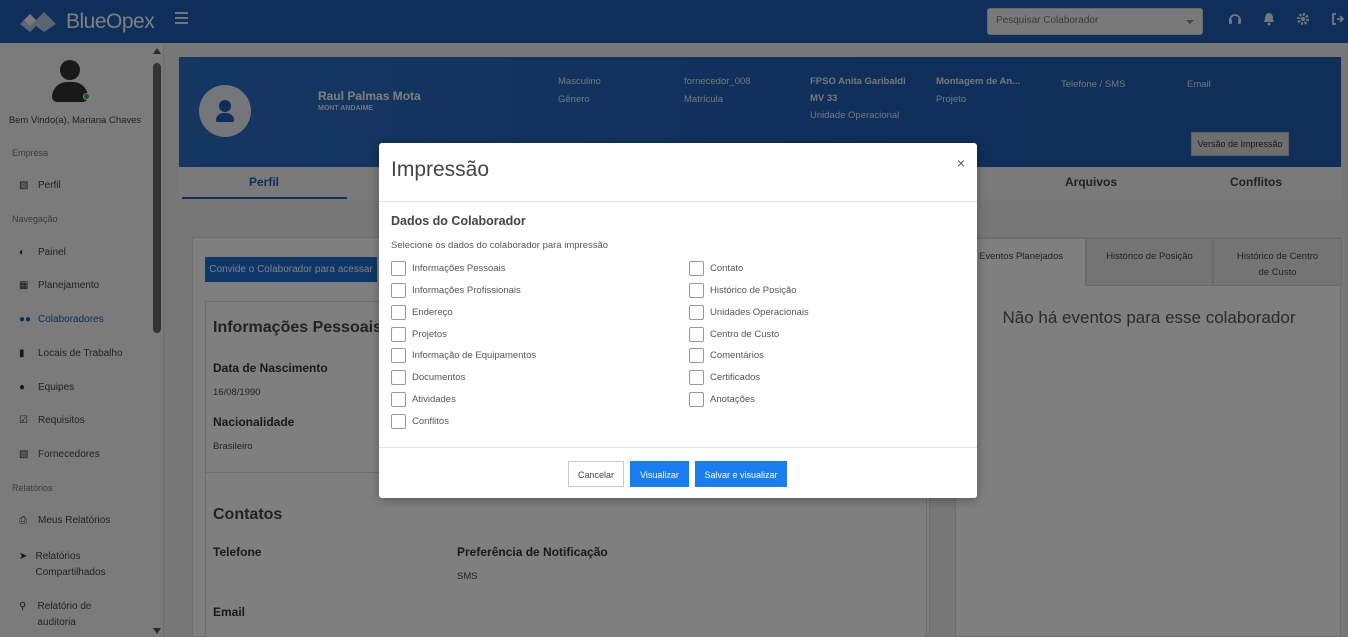  I want to click on option-conflitos: Conflitos, so click(420, 421).